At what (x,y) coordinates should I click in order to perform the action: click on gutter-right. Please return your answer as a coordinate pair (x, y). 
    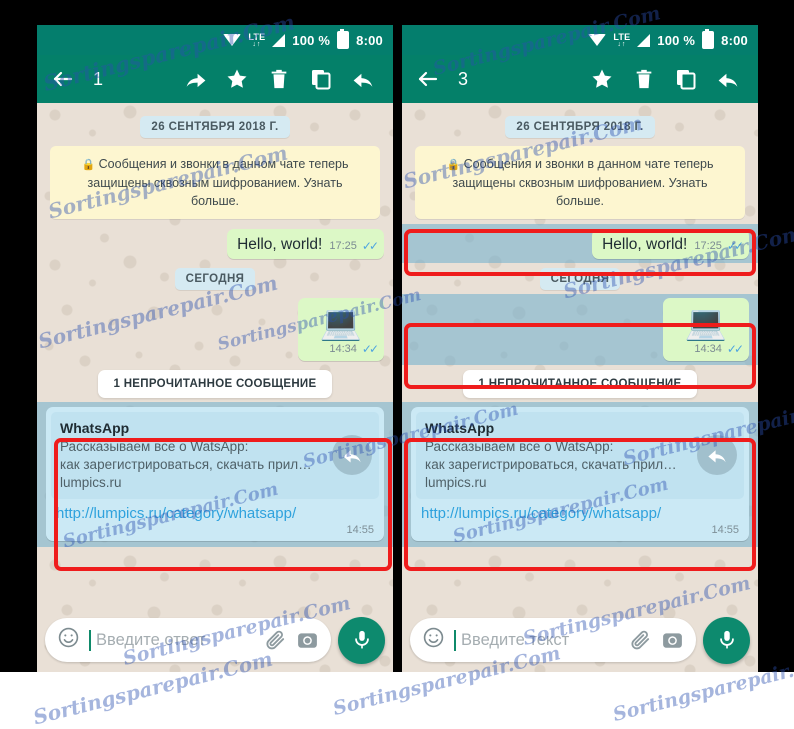
    Looking at the image, I should click on (776, 336).